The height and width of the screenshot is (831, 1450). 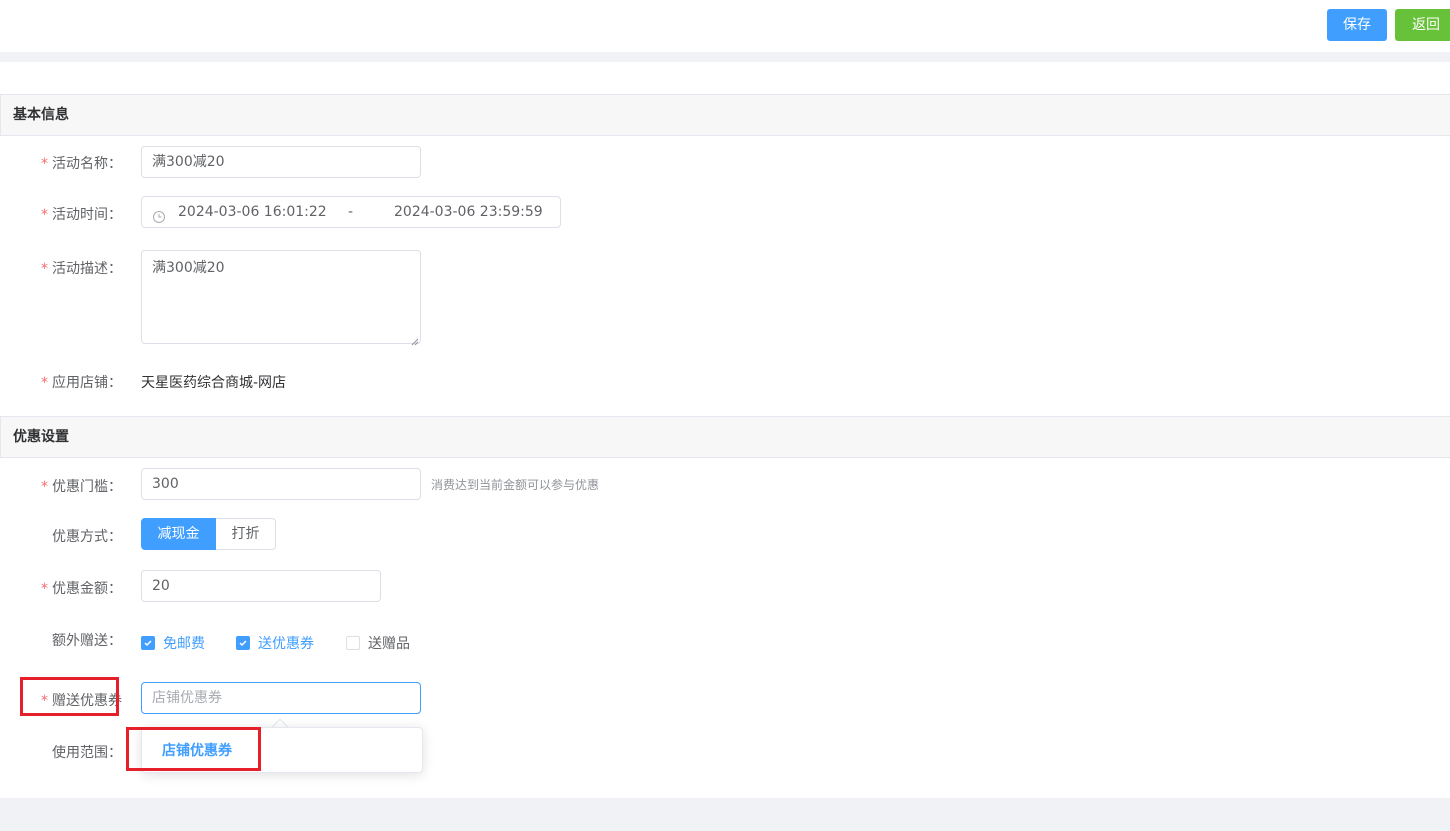 What do you see at coordinates (389, 644) in the screenshot?
I see `send-gift-label: 送赠品` at bounding box center [389, 644].